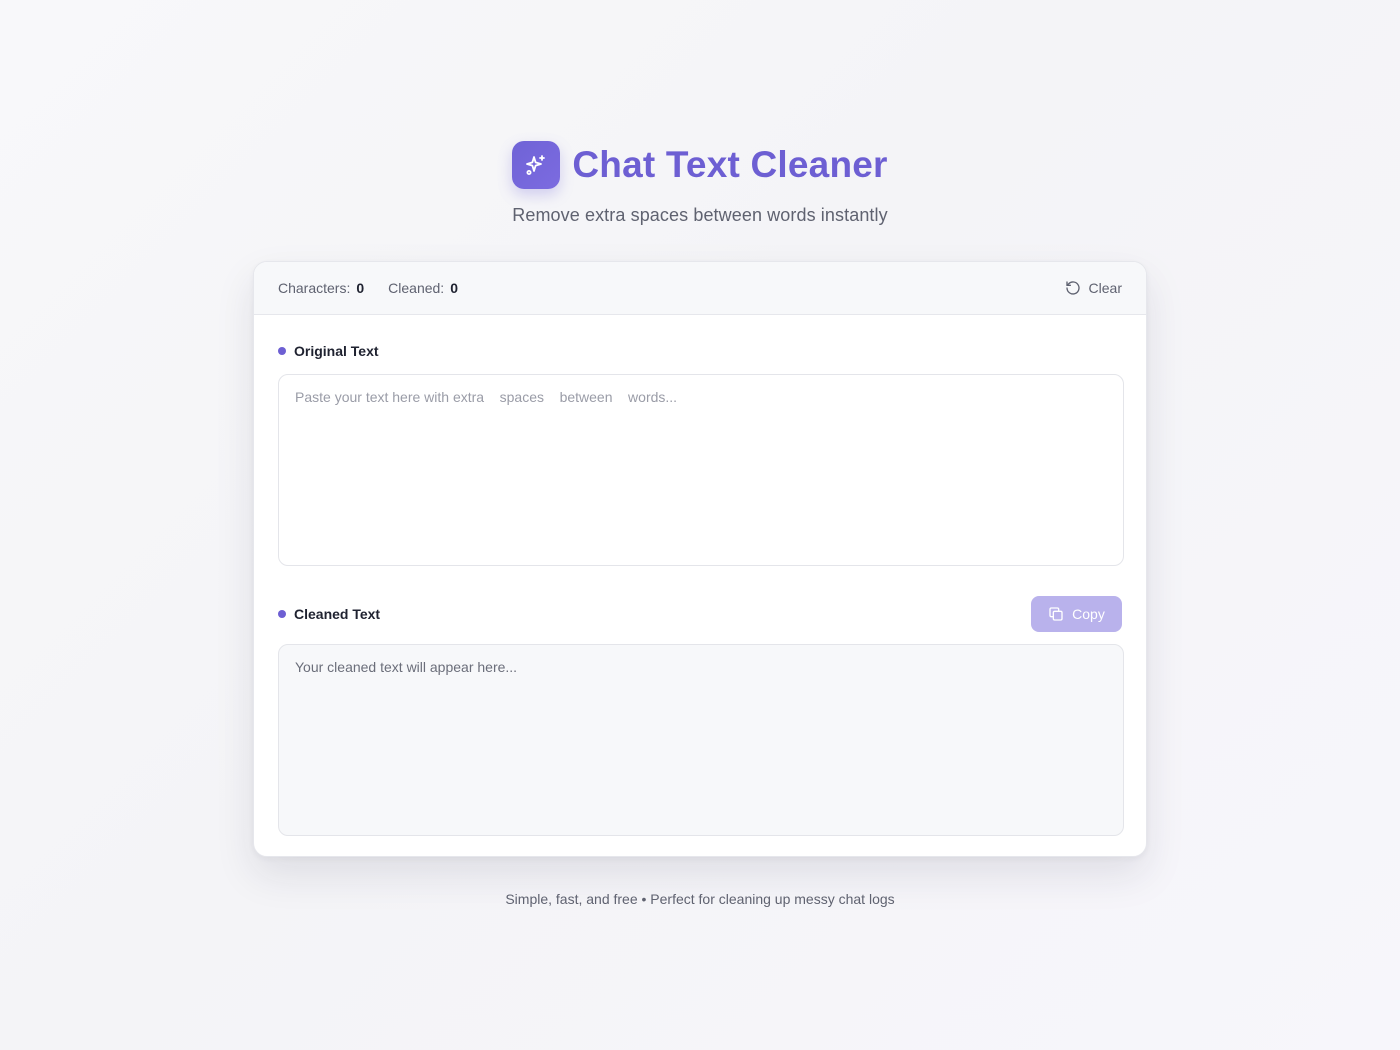 This screenshot has height=1050, width=1400. Describe the element at coordinates (337, 614) in the screenshot. I see `cleaned-text-label-text: Cleaned Text` at that location.